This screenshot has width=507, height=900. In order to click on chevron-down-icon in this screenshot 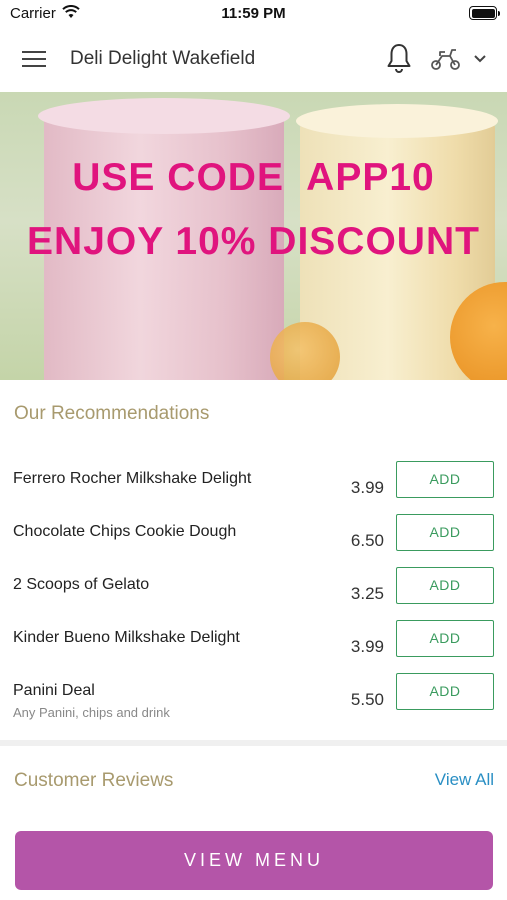, I will do `click(480, 59)`.